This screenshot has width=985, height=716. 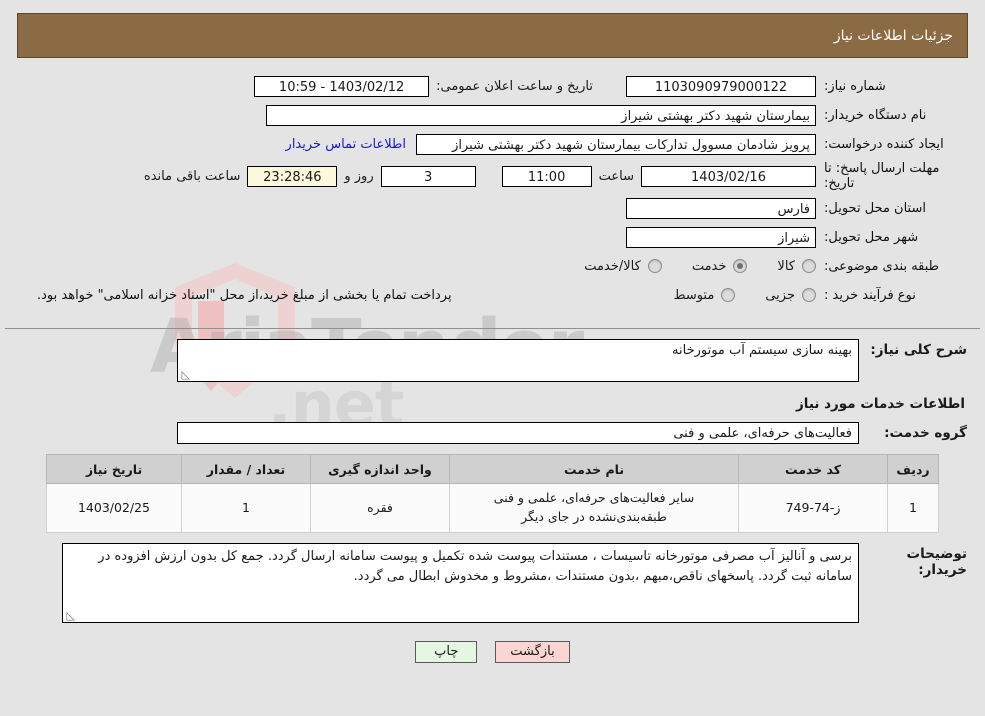 I want to click on page-title: جزئیات اطلاعات نیاز, so click(x=893, y=35).